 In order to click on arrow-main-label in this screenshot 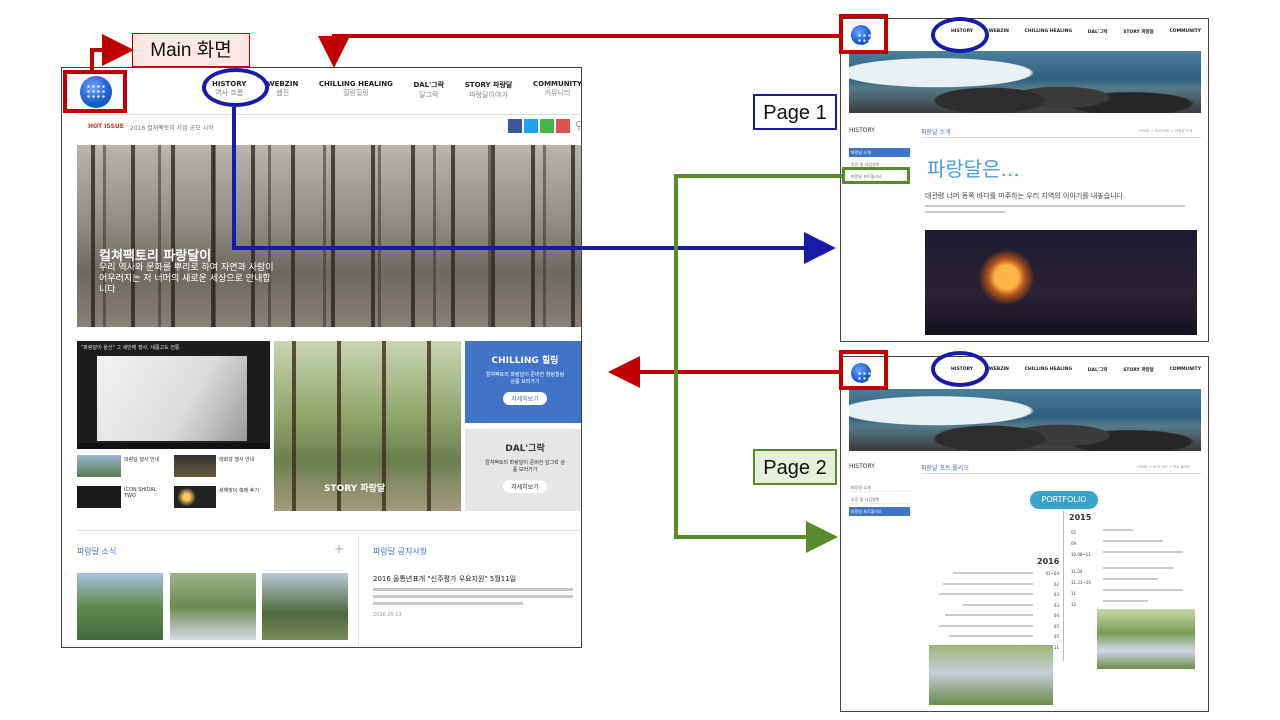, I will do `click(112, 52)`.